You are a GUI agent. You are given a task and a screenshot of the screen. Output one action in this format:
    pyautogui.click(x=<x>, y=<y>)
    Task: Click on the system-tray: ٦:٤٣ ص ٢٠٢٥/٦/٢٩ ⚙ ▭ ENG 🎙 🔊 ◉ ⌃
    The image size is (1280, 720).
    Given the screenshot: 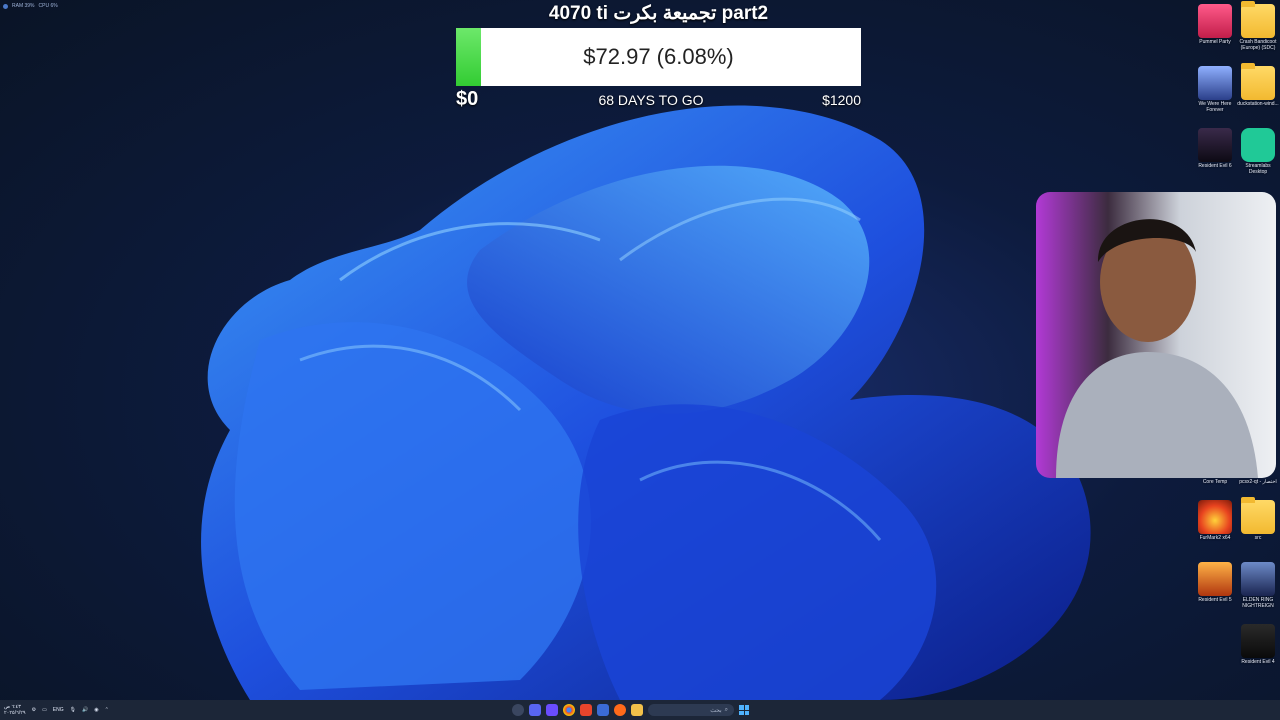 What is the action you would take?
    pyautogui.click(x=56, y=710)
    